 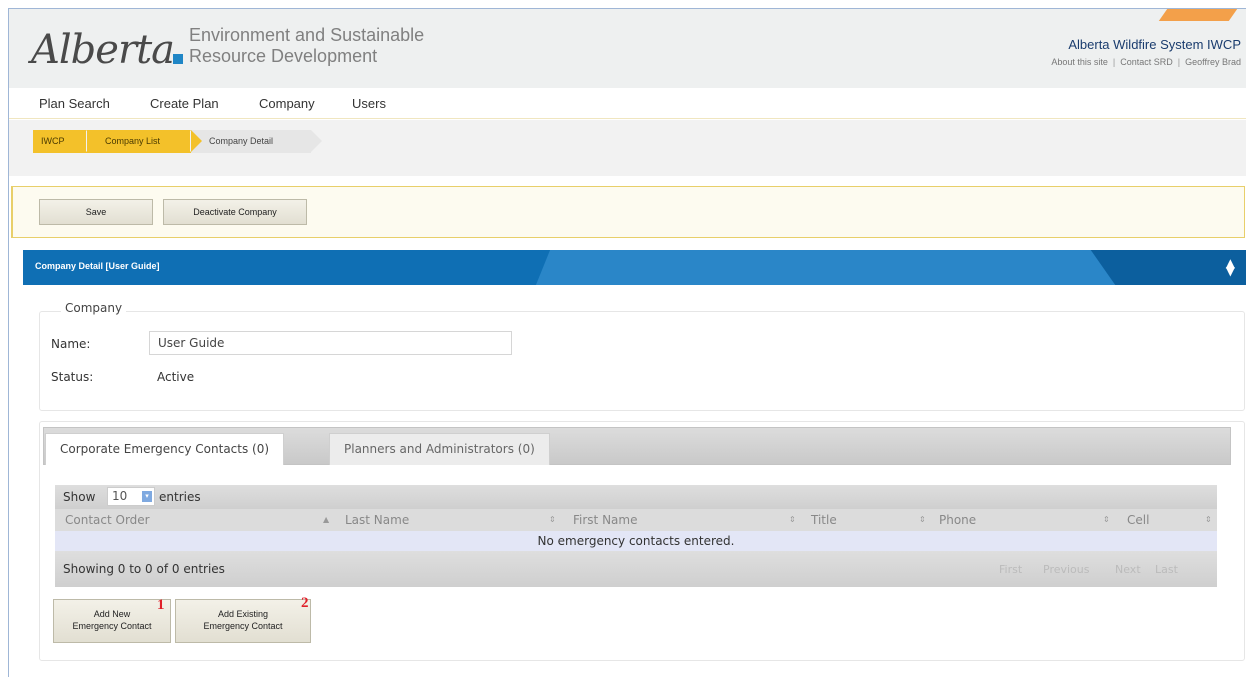 What do you see at coordinates (71, 344) in the screenshot?
I see `name-label: Name:` at bounding box center [71, 344].